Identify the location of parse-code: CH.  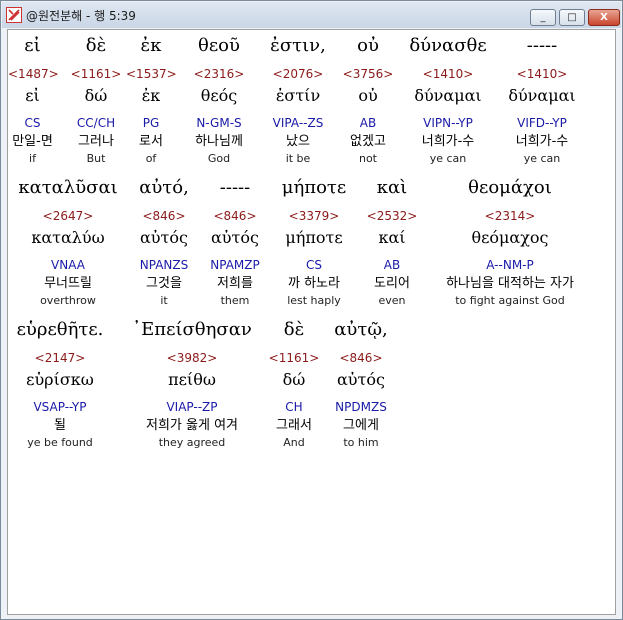
(294, 407).